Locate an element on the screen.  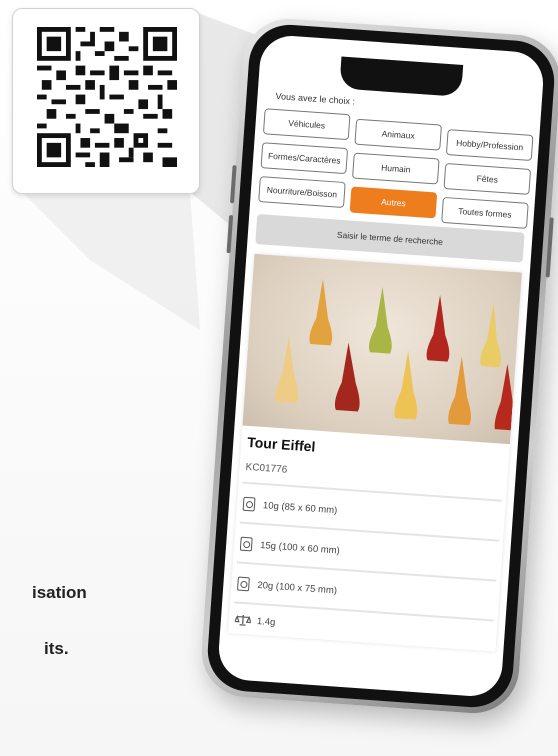
size-label: 15g (100 x 60 mm) is located at coordinates (300, 548).